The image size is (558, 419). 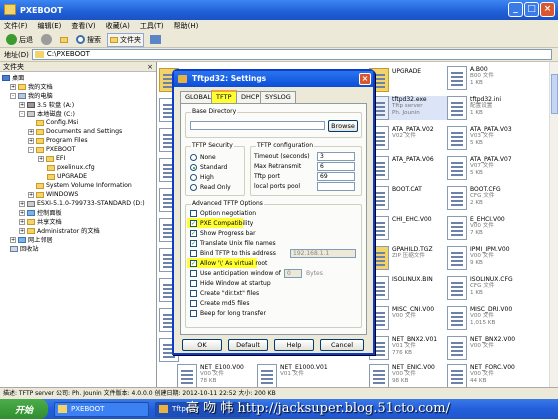 What do you see at coordinates (248, 345) in the screenshot?
I see `default-button: Default` at bounding box center [248, 345].